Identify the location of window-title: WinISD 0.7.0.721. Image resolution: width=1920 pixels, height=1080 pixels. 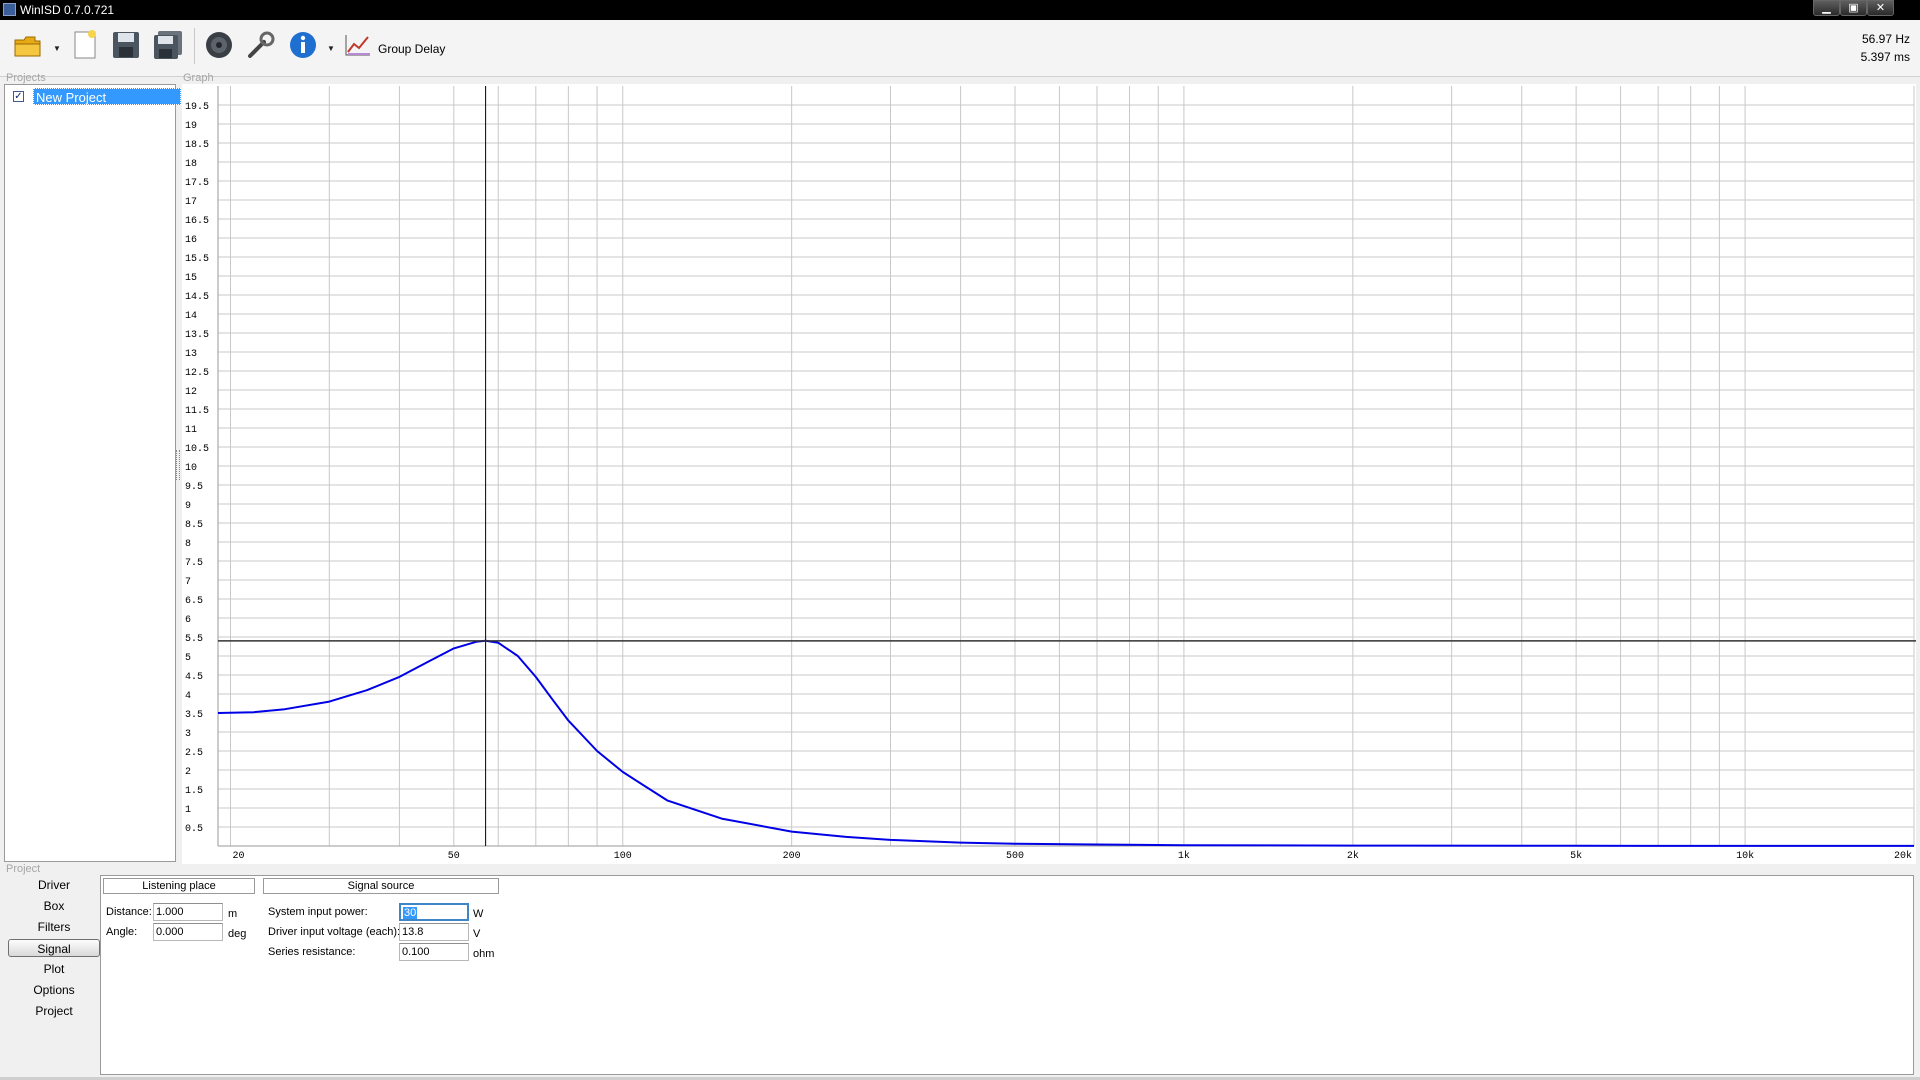
(67, 10).